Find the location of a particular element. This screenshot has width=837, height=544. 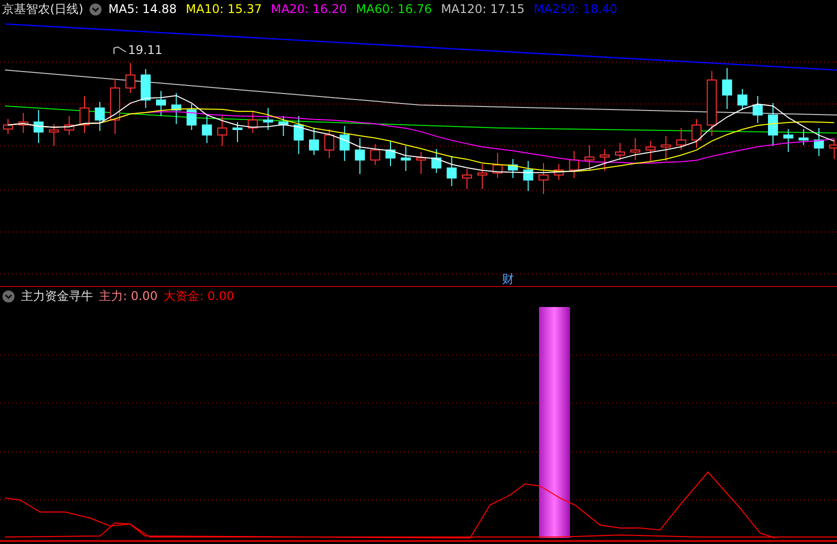

moving-average-label: MA120: 17.15 is located at coordinates (482, 9).